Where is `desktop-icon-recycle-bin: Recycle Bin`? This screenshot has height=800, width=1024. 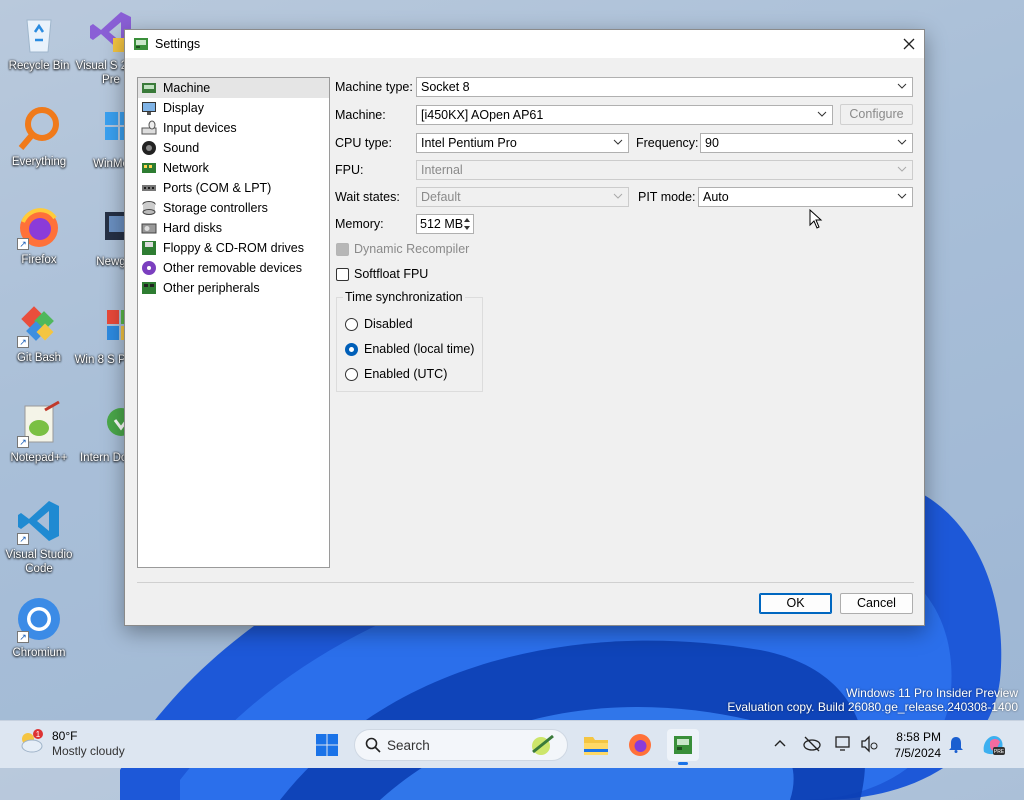
desktop-icon-recycle-bin: Recycle Bin is located at coordinates (39, 40).